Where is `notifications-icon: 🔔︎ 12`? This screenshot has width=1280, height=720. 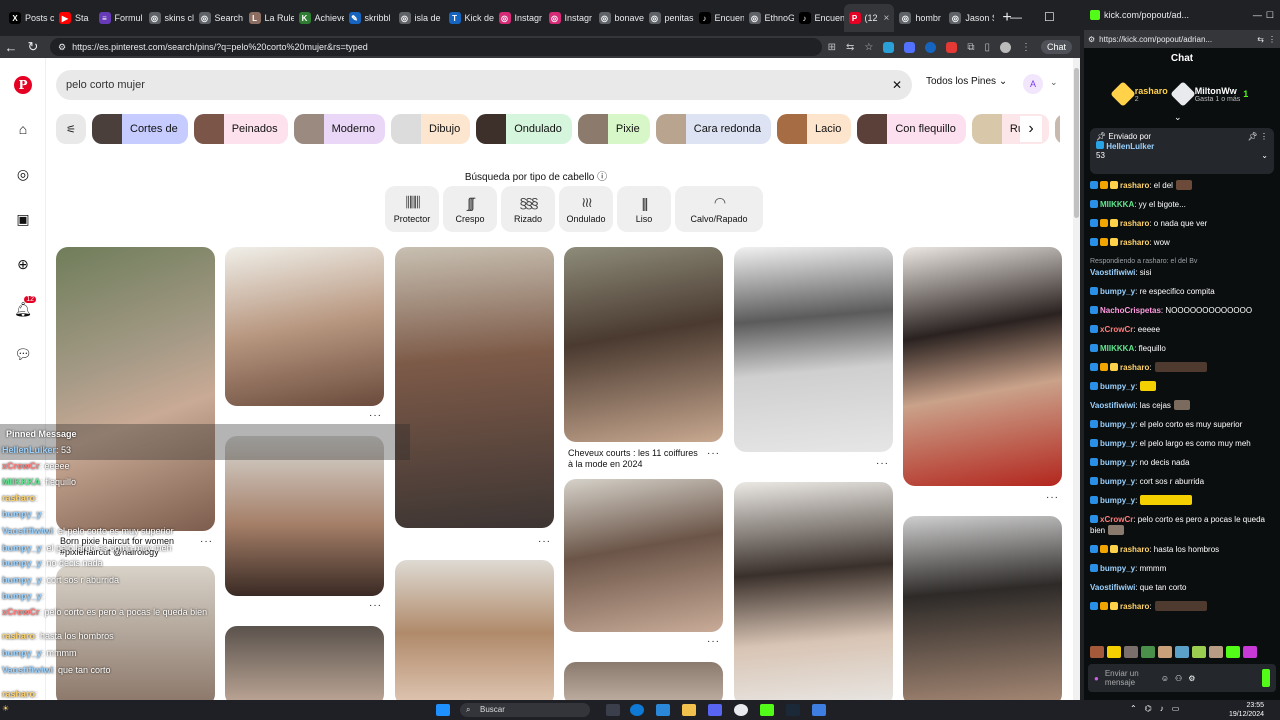 notifications-icon: 🔔︎ 12 is located at coordinates (25, 307).